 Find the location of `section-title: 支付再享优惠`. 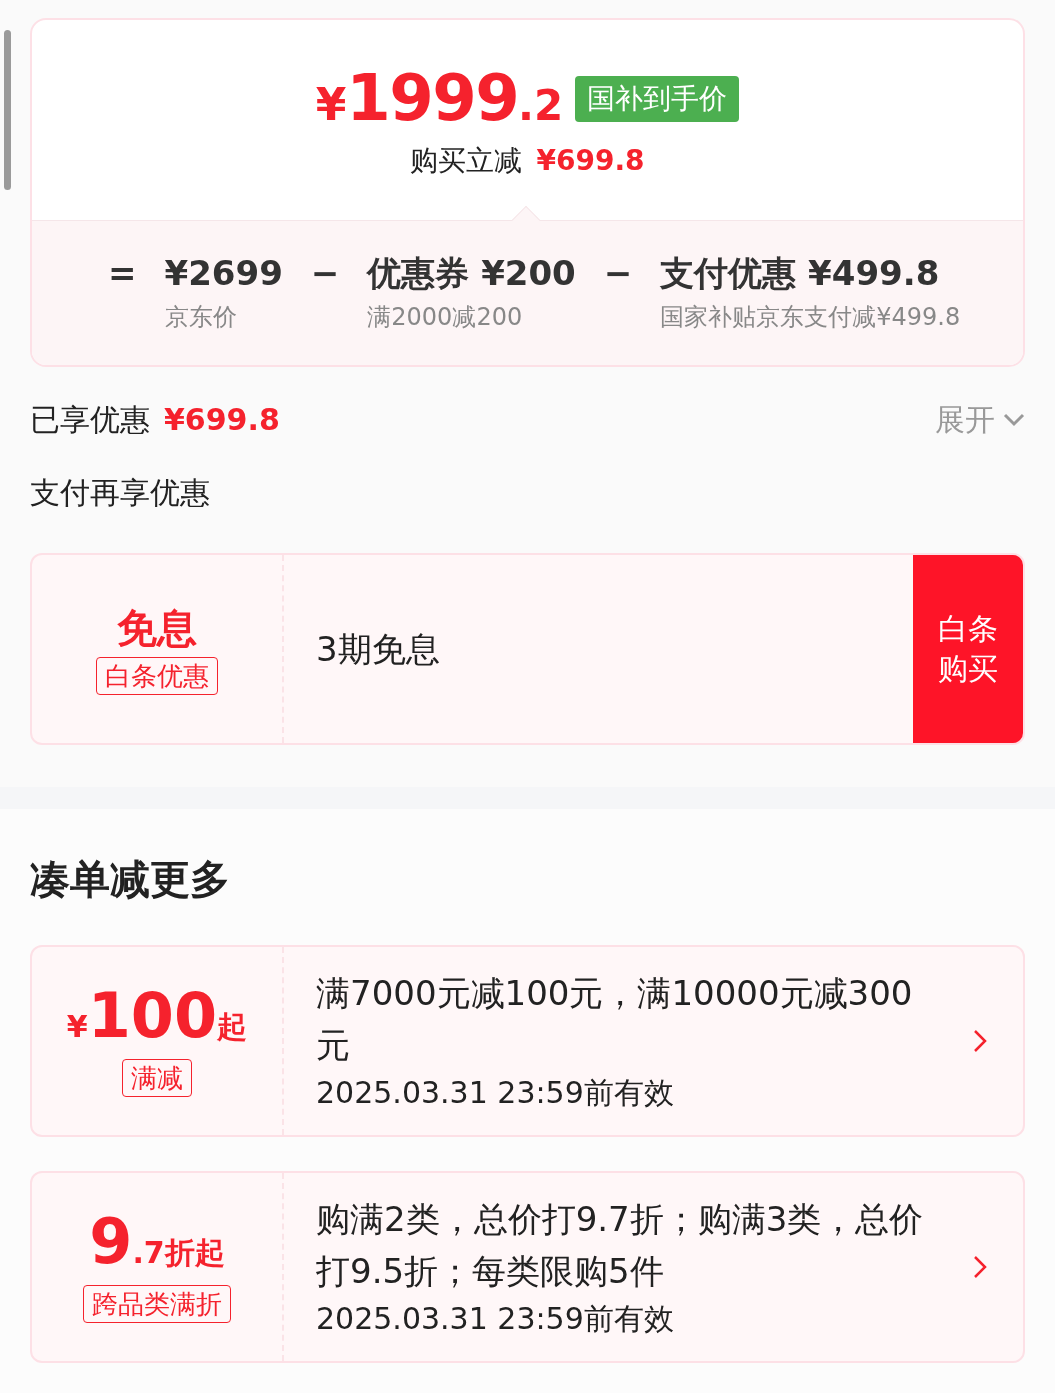

section-title: 支付再享优惠 is located at coordinates (120, 493).